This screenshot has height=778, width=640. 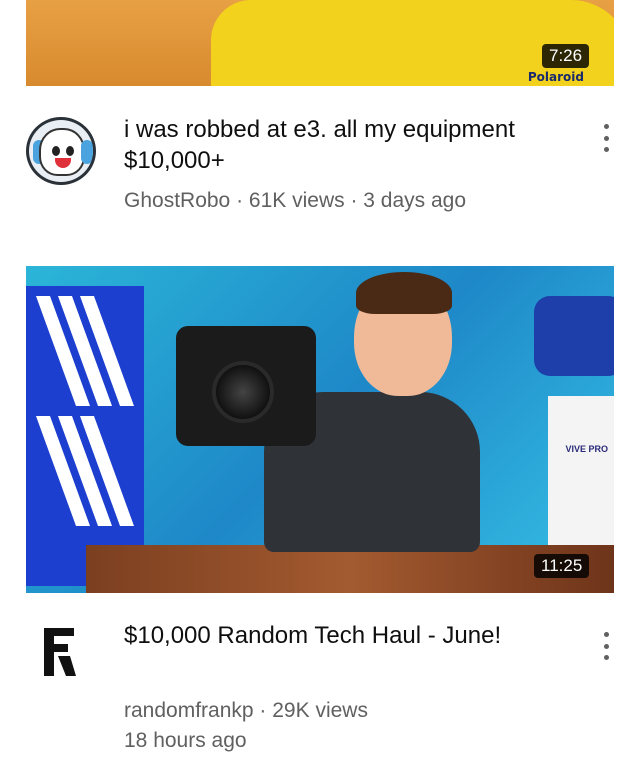 I want to click on video-thumbnail: Polaroid, so click(x=320, y=43).